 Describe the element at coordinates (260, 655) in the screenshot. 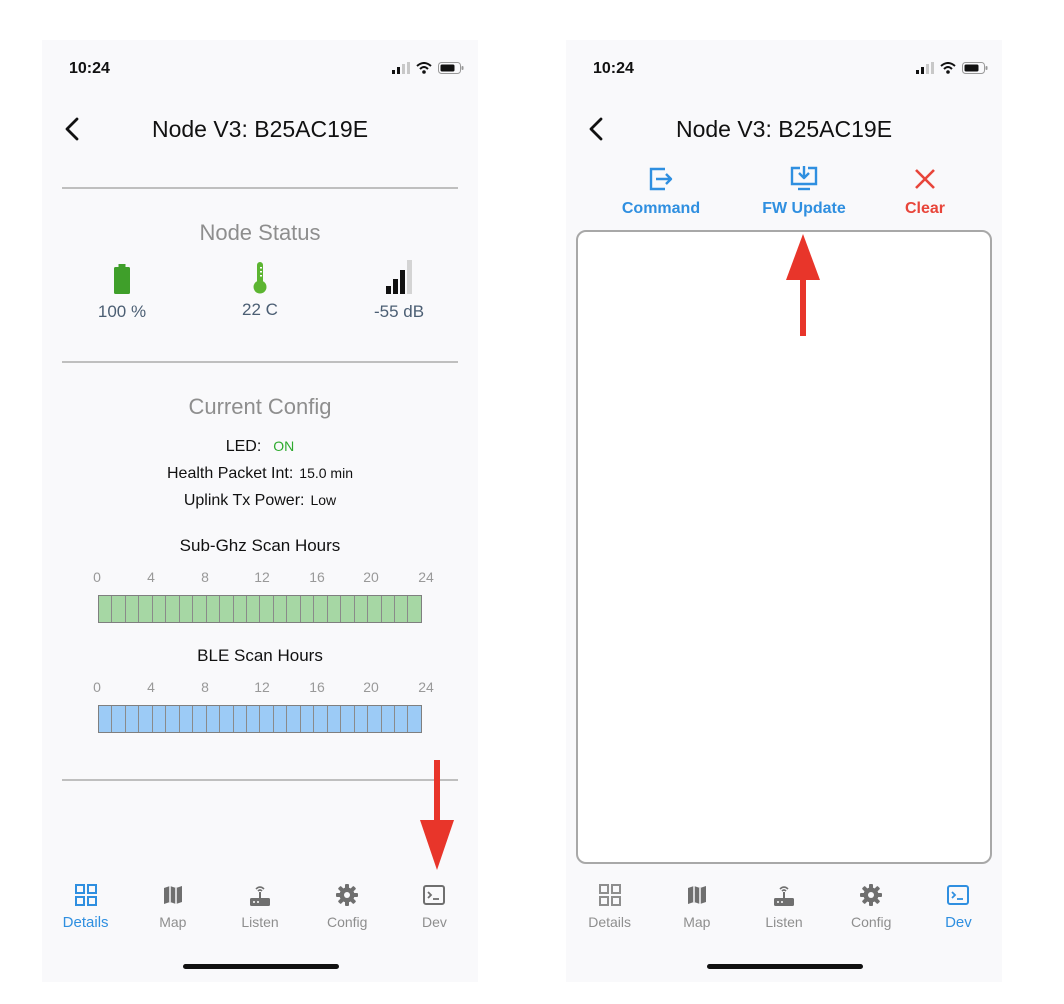

I see `ble-scan-title: BLE Scan Hours` at that location.